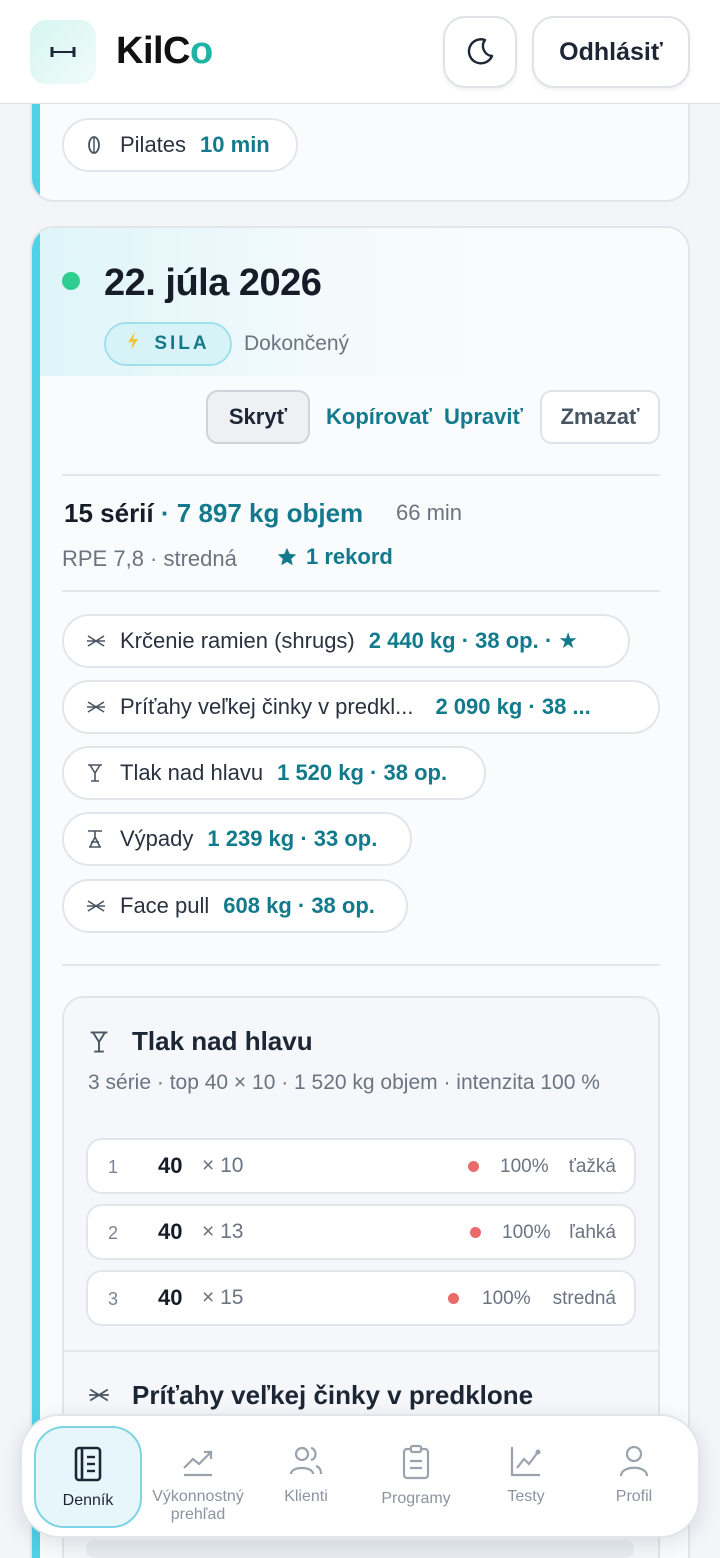  What do you see at coordinates (525, 1462) in the screenshot?
I see `chart-icon` at bounding box center [525, 1462].